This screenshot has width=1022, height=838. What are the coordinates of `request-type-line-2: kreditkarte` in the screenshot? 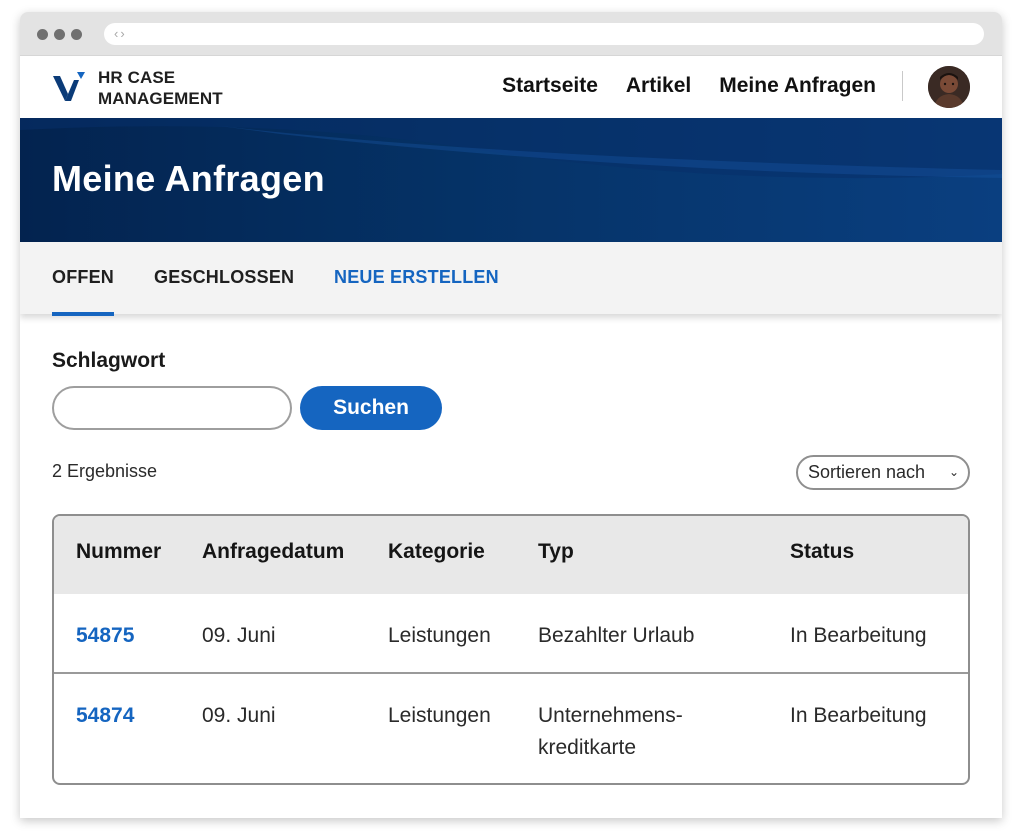 It's located at (587, 747).